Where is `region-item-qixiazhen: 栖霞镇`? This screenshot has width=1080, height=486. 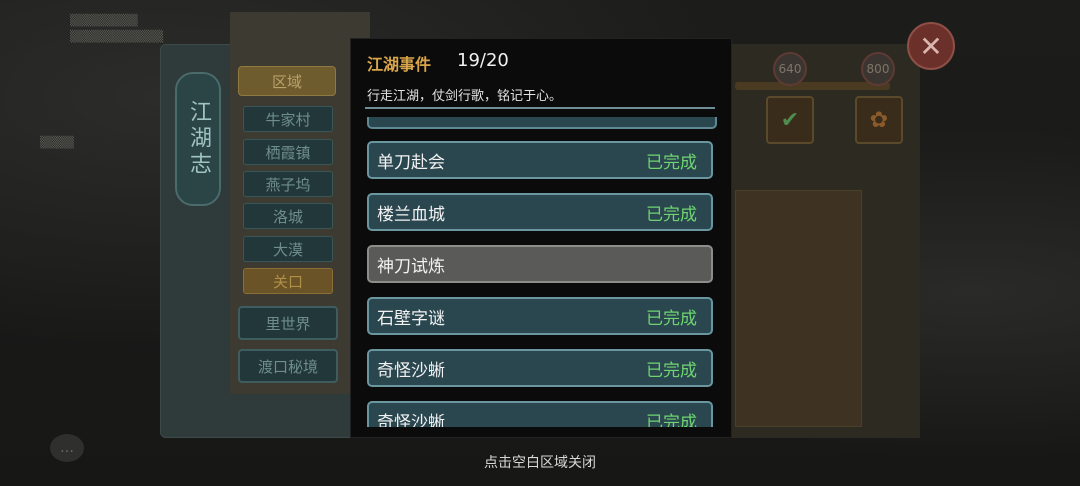 region-item-qixiazhen: 栖霞镇 is located at coordinates (288, 152).